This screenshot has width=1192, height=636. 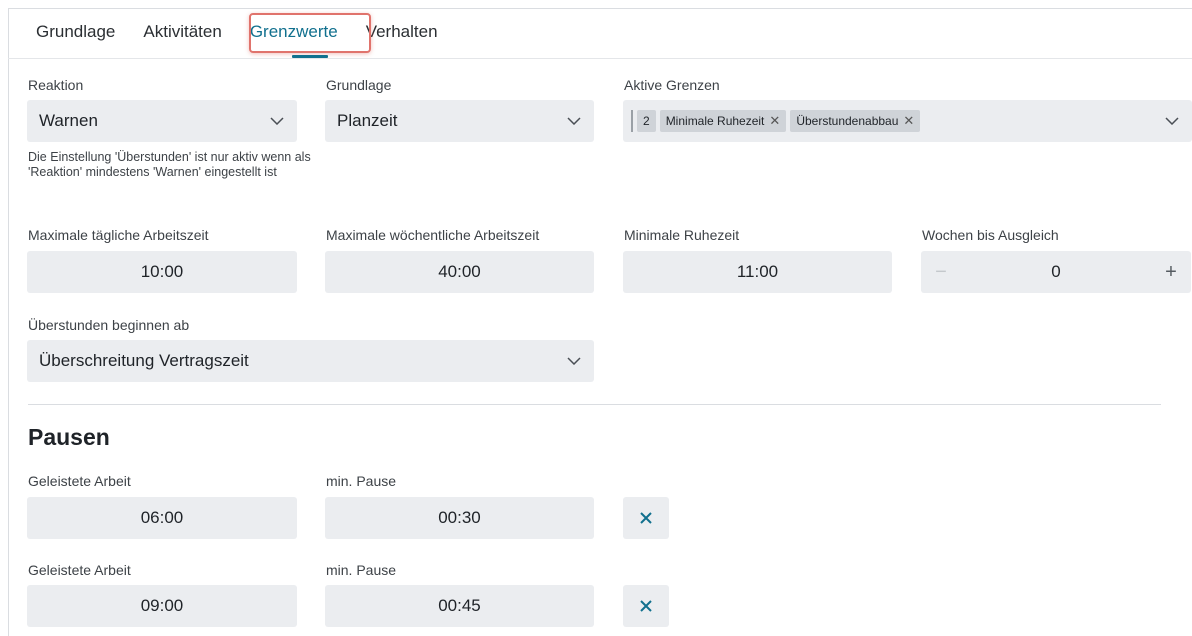 I want to click on reaktion-value: Warnen, so click(x=68, y=120).